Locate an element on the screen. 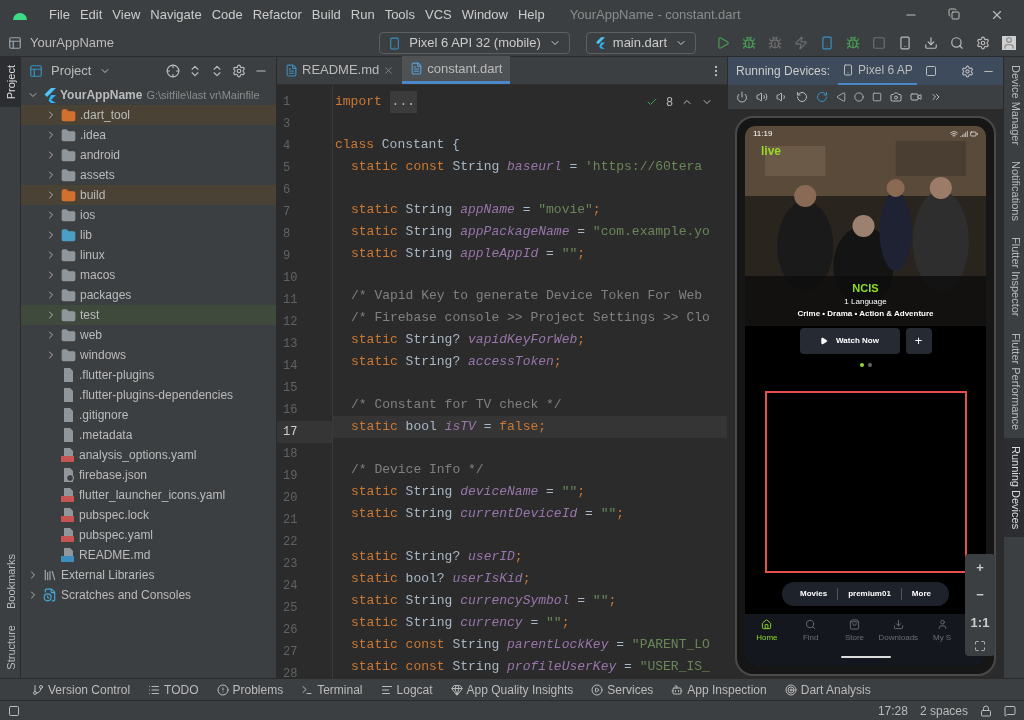  tool-window-tab: Flutter Performance is located at coordinates (1014, 381).